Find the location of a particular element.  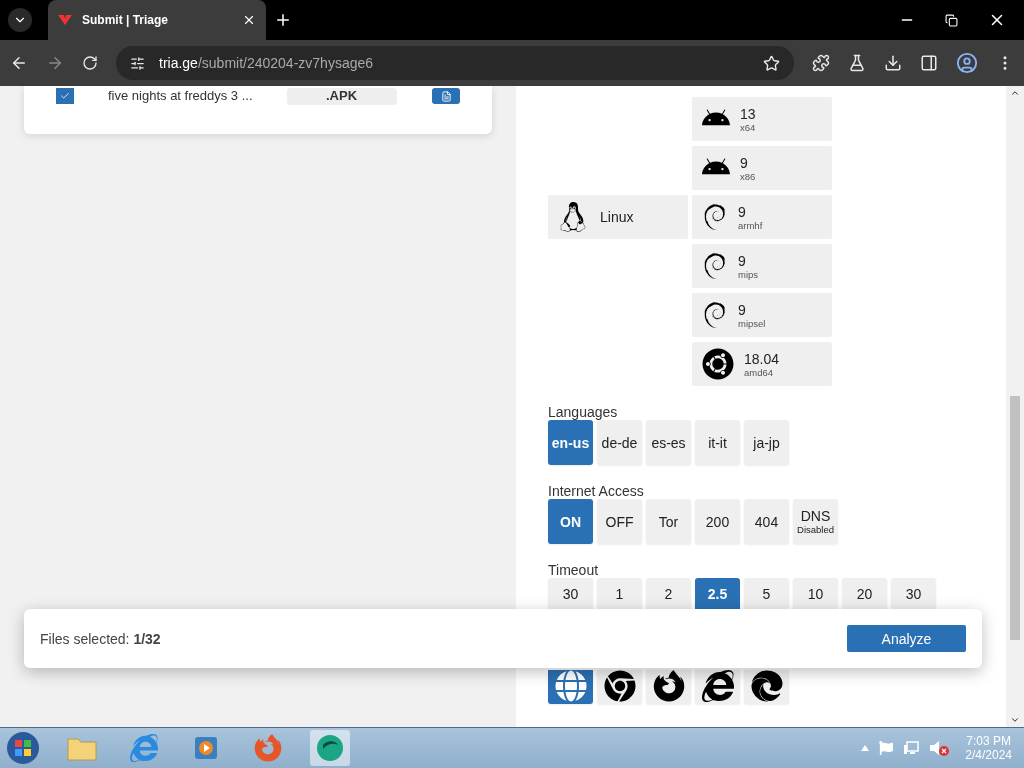

restore-icon is located at coordinates (951, 20).